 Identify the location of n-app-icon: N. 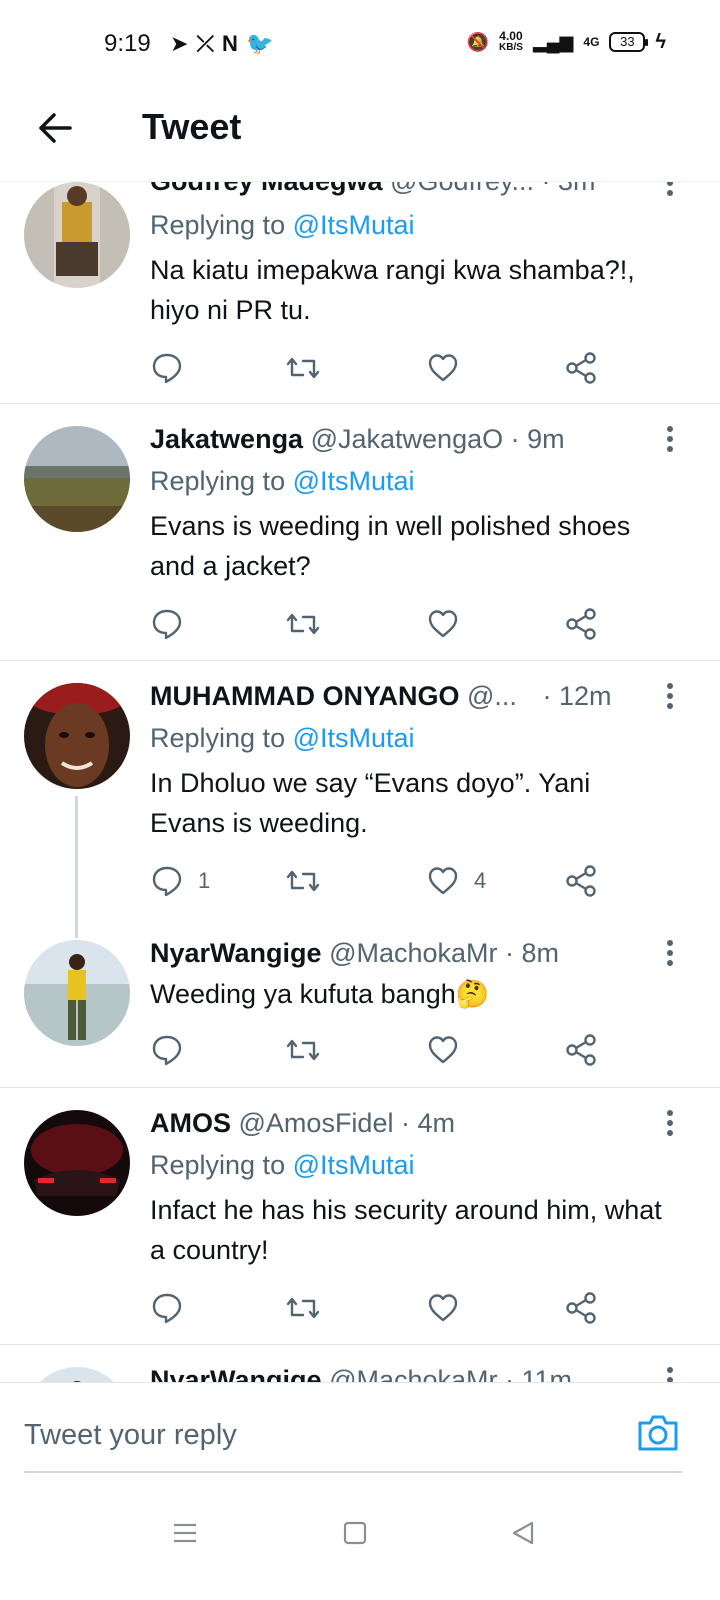
(230, 43).